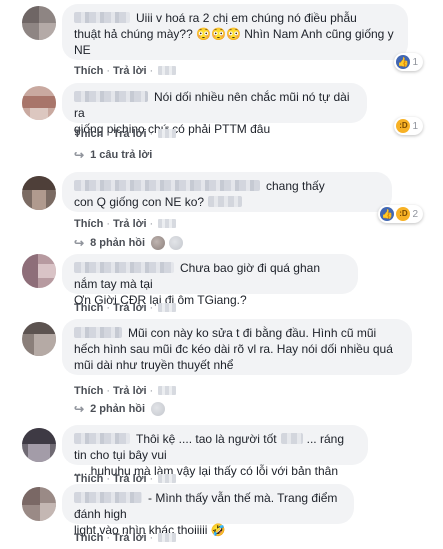 Image resolution: width=443 pixels, height=549 pixels. I want to click on reaction-summary: 👍 1, so click(408, 62).